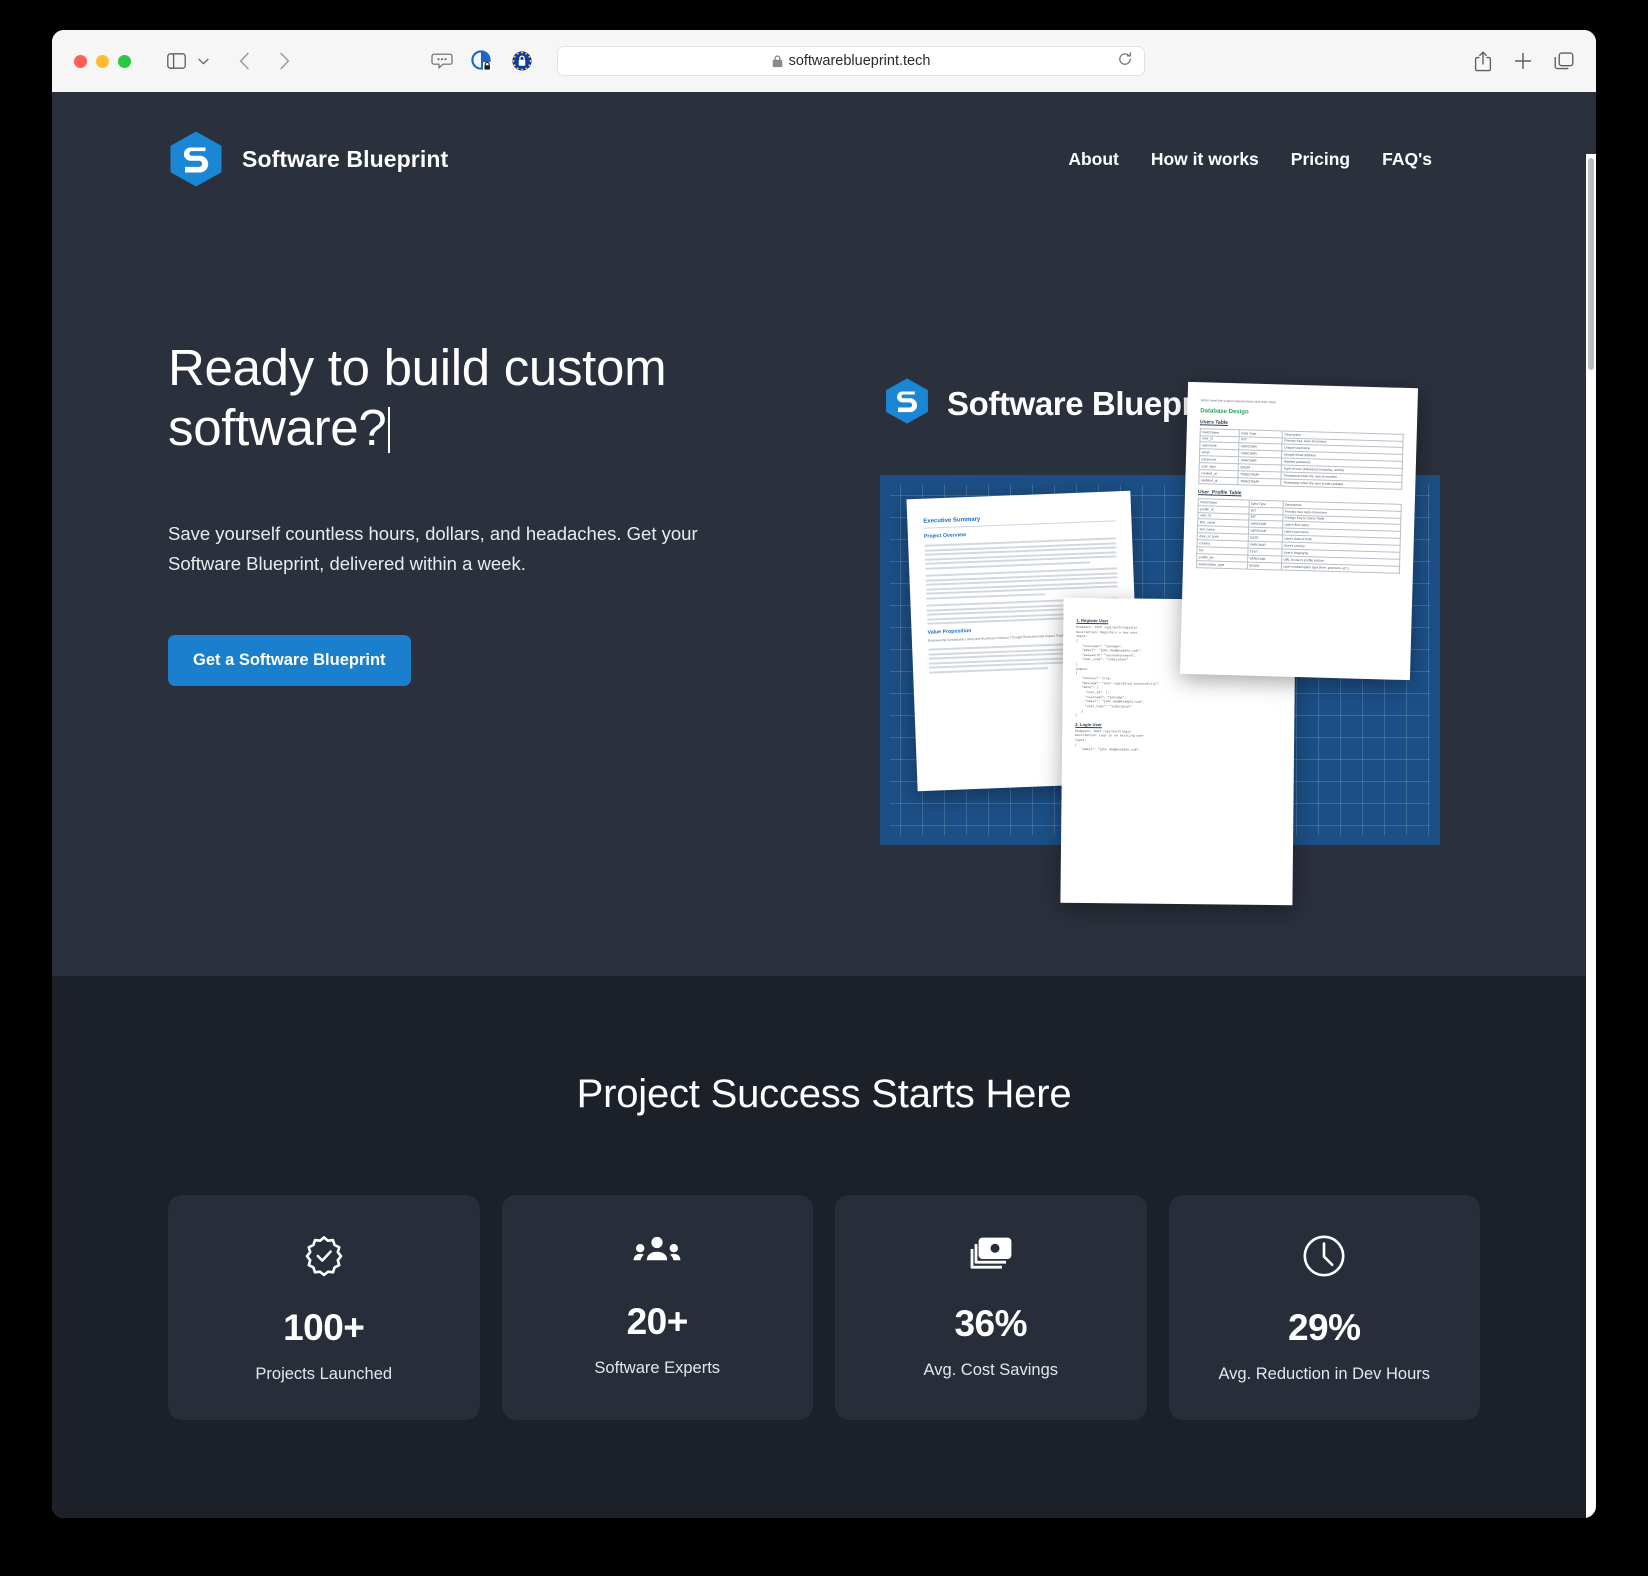  What do you see at coordinates (1224, 411) in the screenshot?
I see `doc-db-heading: Database Design` at bounding box center [1224, 411].